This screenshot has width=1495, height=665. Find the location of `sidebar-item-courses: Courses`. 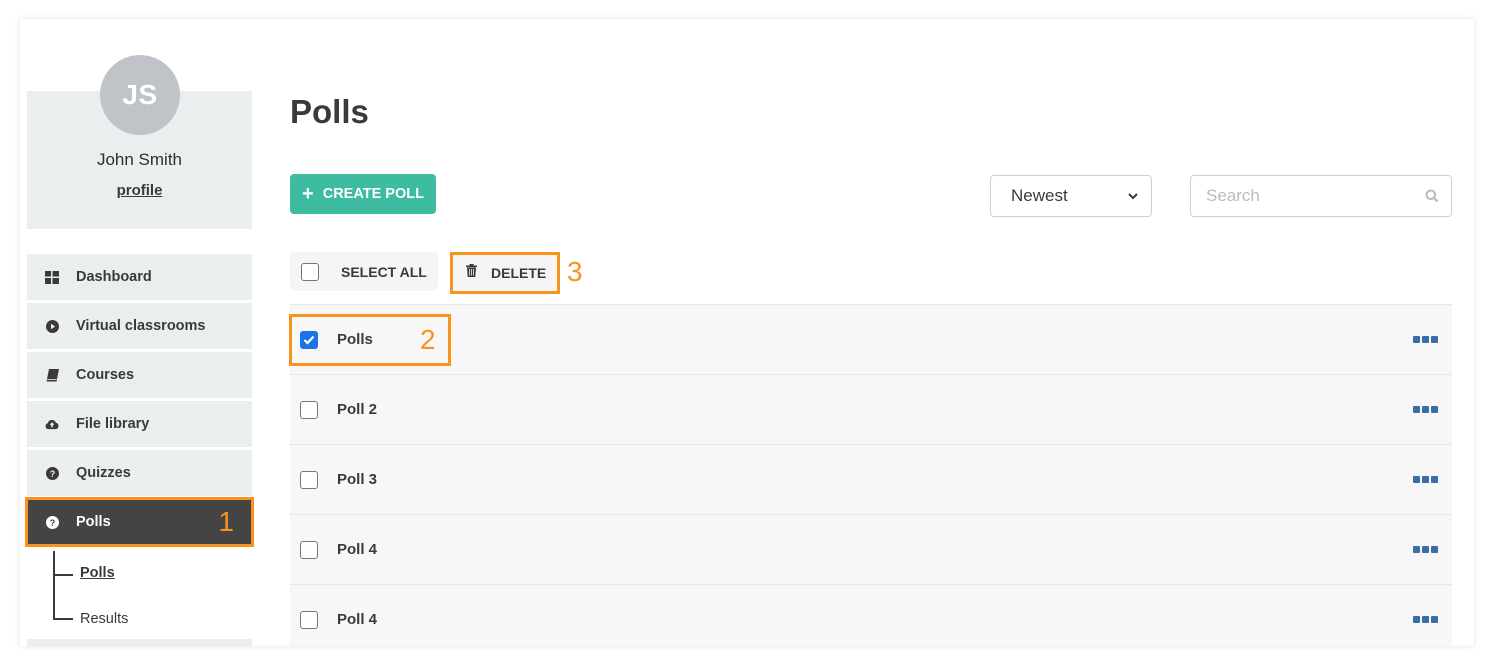

sidebar-item-courses: Courses is located at coordinates (139, 375).